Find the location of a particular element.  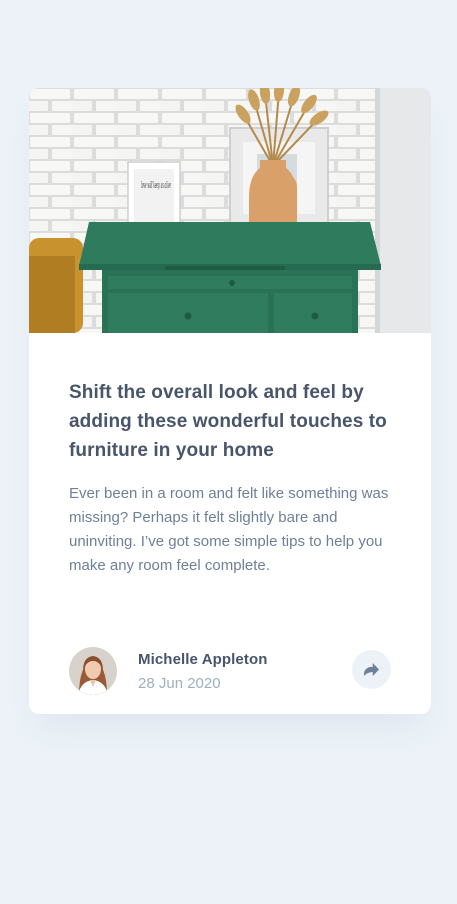

share-arrow-icon is located at coordinates (371, 669).